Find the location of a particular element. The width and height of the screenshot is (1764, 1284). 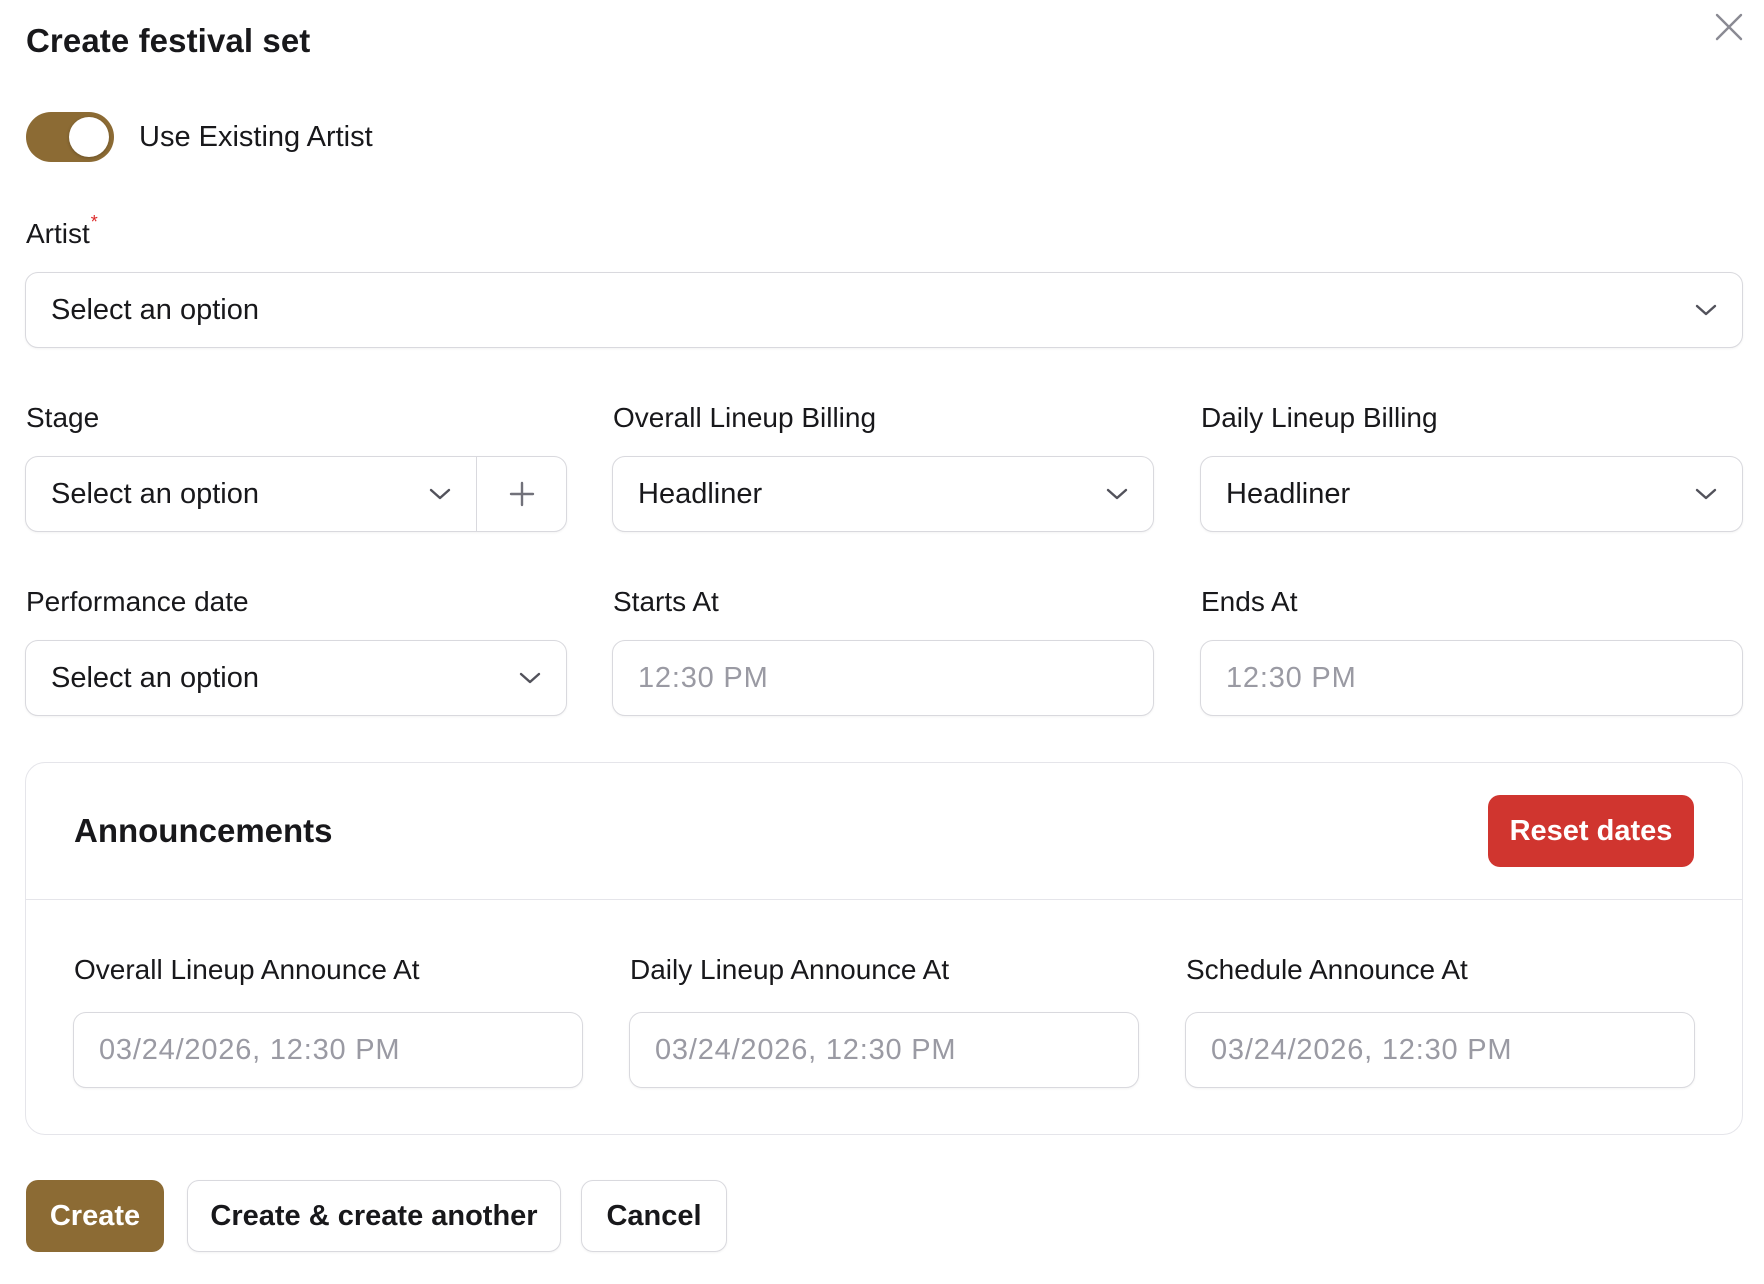

create-button: Create is located at coordinates (95, 1216).